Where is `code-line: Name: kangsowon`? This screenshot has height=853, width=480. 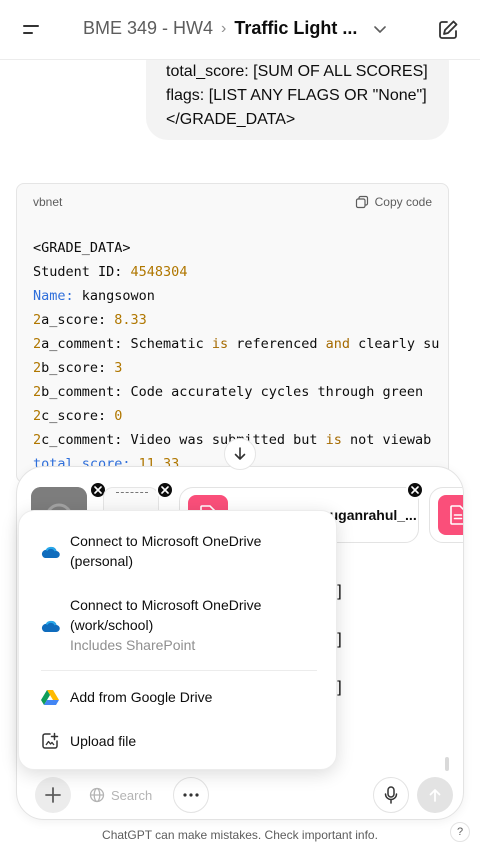
code-line: Name: kangsowon is located at coordinates (94, 296).